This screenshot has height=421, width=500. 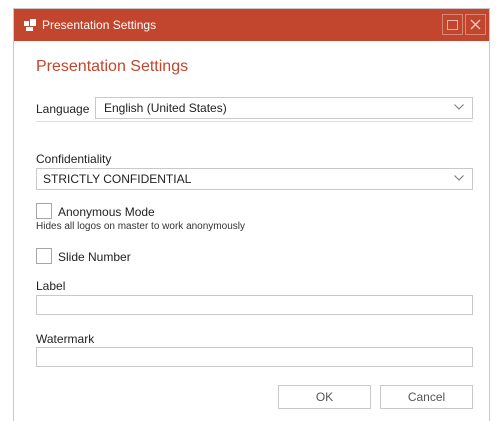 I want to click on dialog-heading: Presentation Settings, so click(x=112, y=66).